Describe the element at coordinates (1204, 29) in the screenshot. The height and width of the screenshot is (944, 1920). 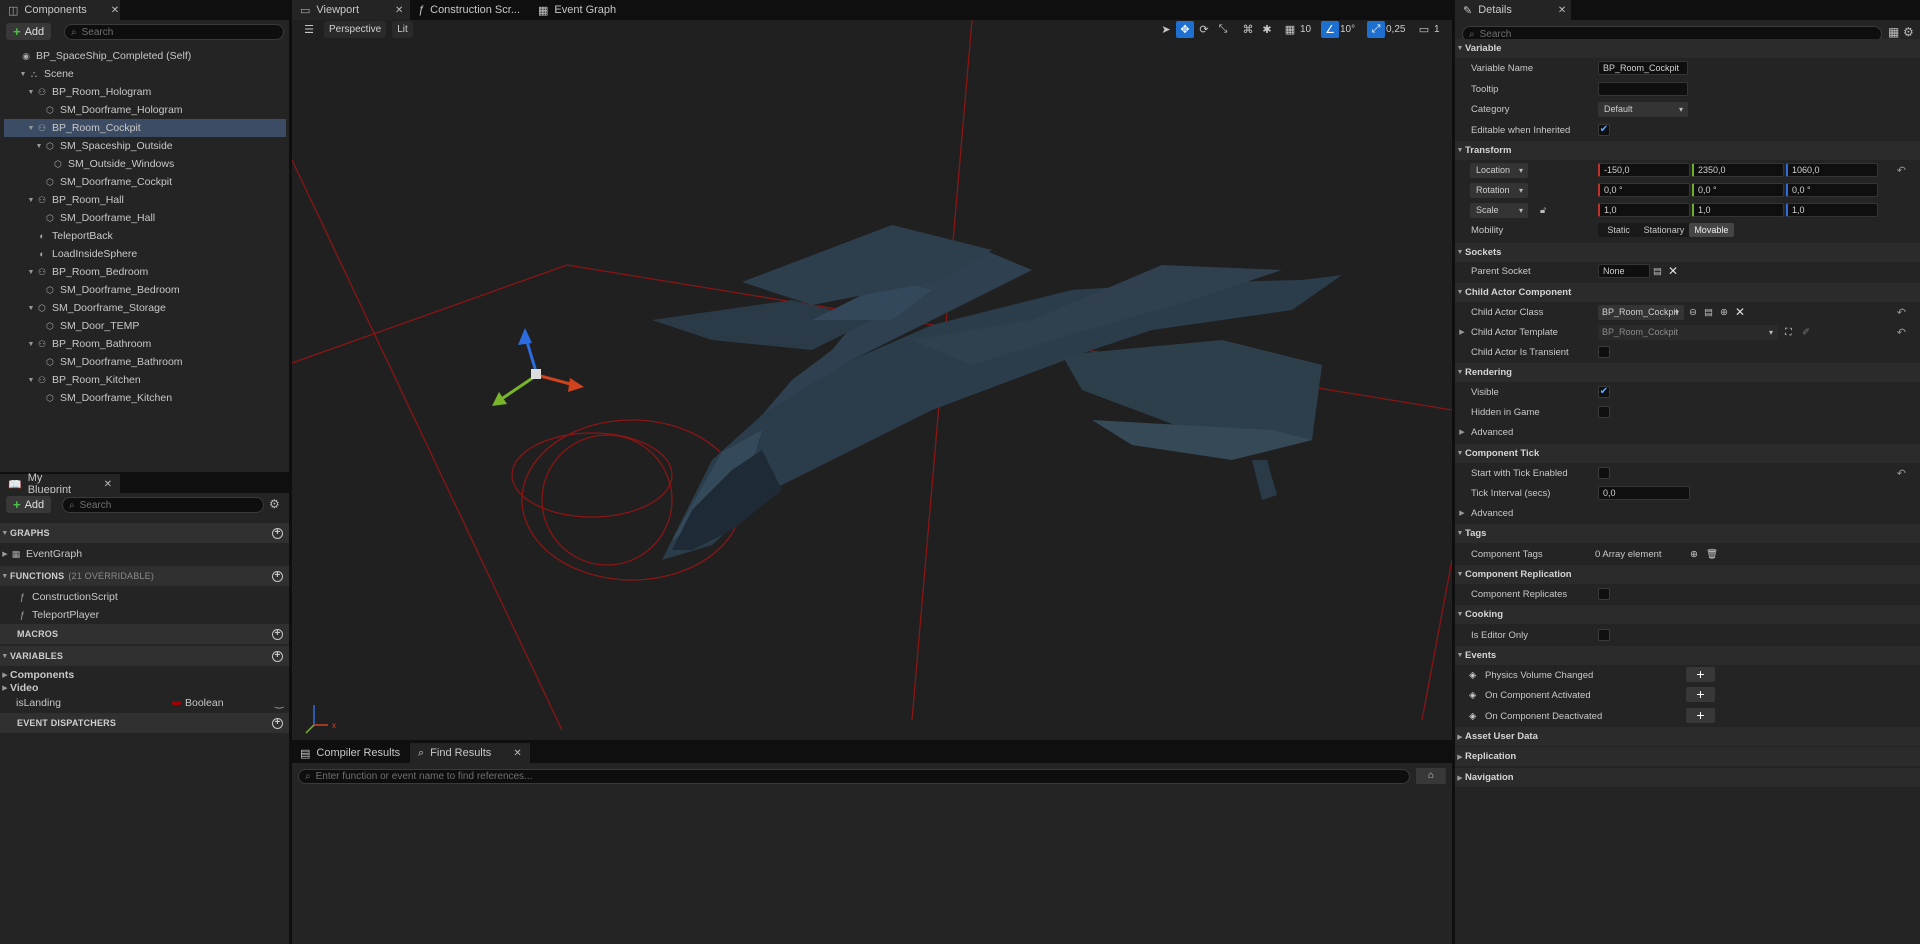
I see `rotate-icon: ⟳` at that location.